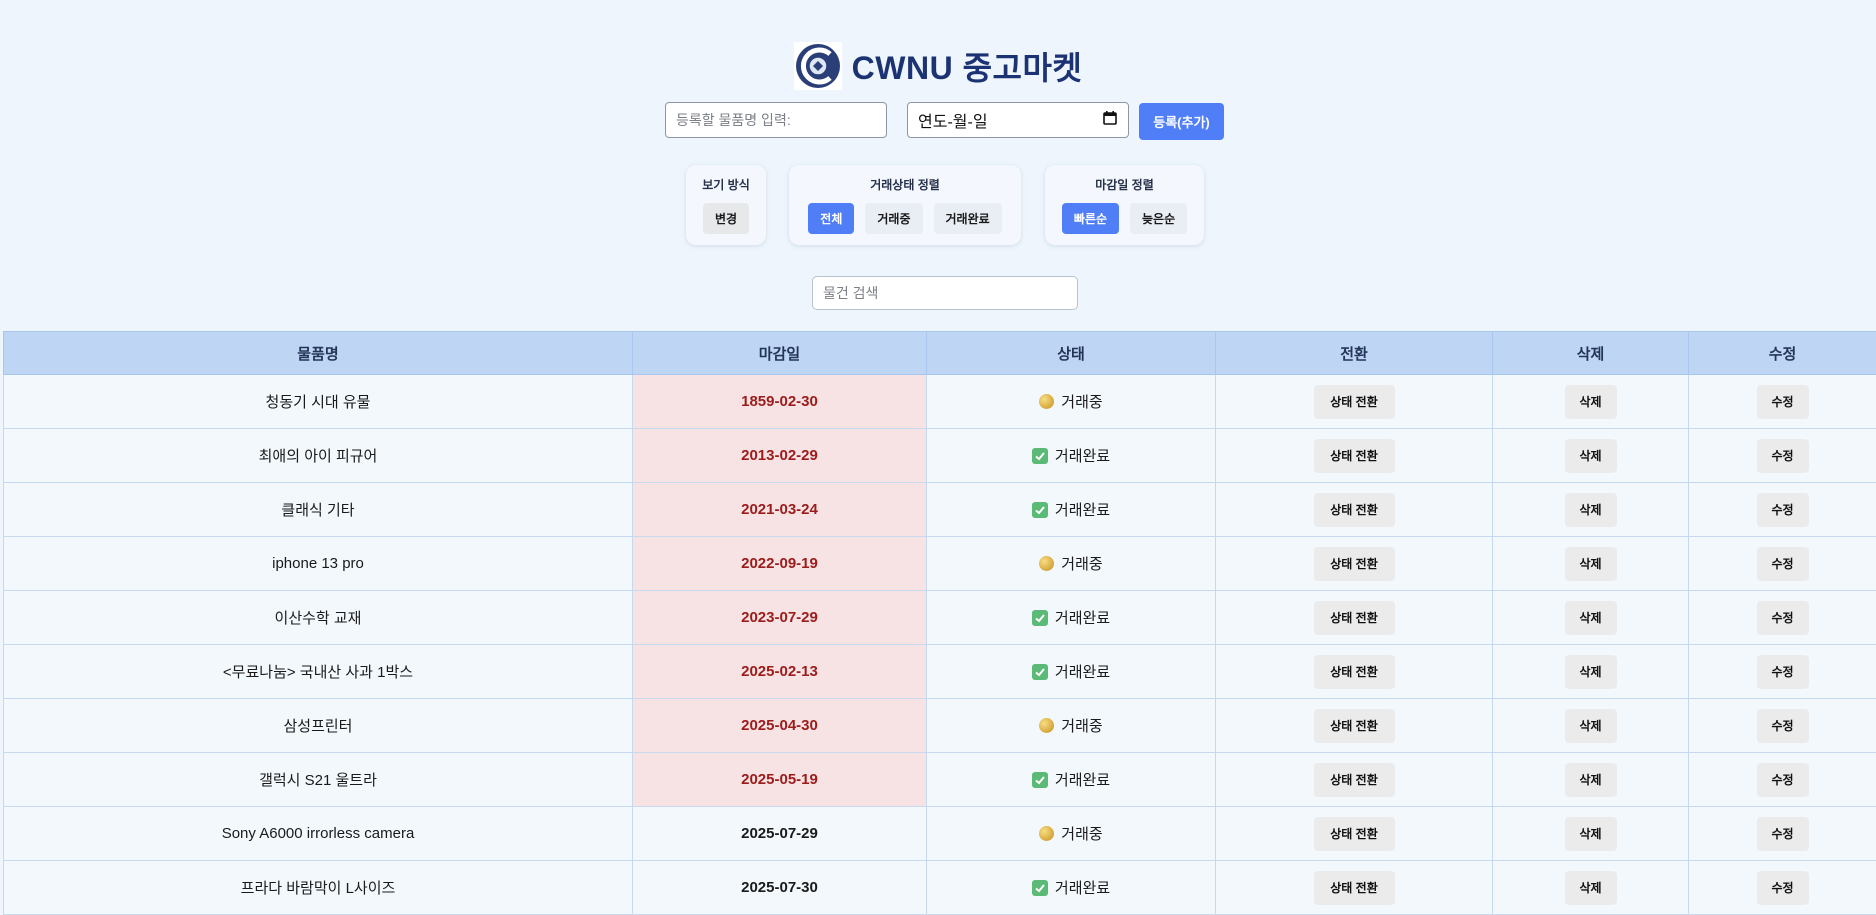 The width and height of the screenshot is (1876, 915). I want to click on deadline-sort-title: 마감일 정렬, so click(1124, 184).